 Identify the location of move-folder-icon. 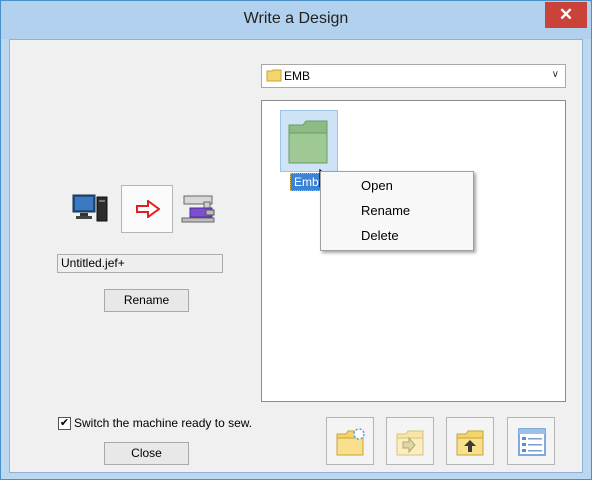
(410, 443).